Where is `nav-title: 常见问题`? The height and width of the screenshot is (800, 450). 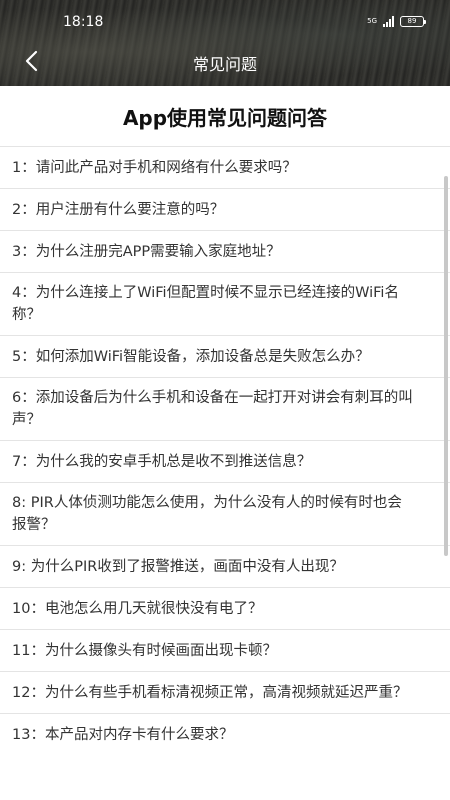 nav-title: 常见问题 is located at coordinates (224, 64).